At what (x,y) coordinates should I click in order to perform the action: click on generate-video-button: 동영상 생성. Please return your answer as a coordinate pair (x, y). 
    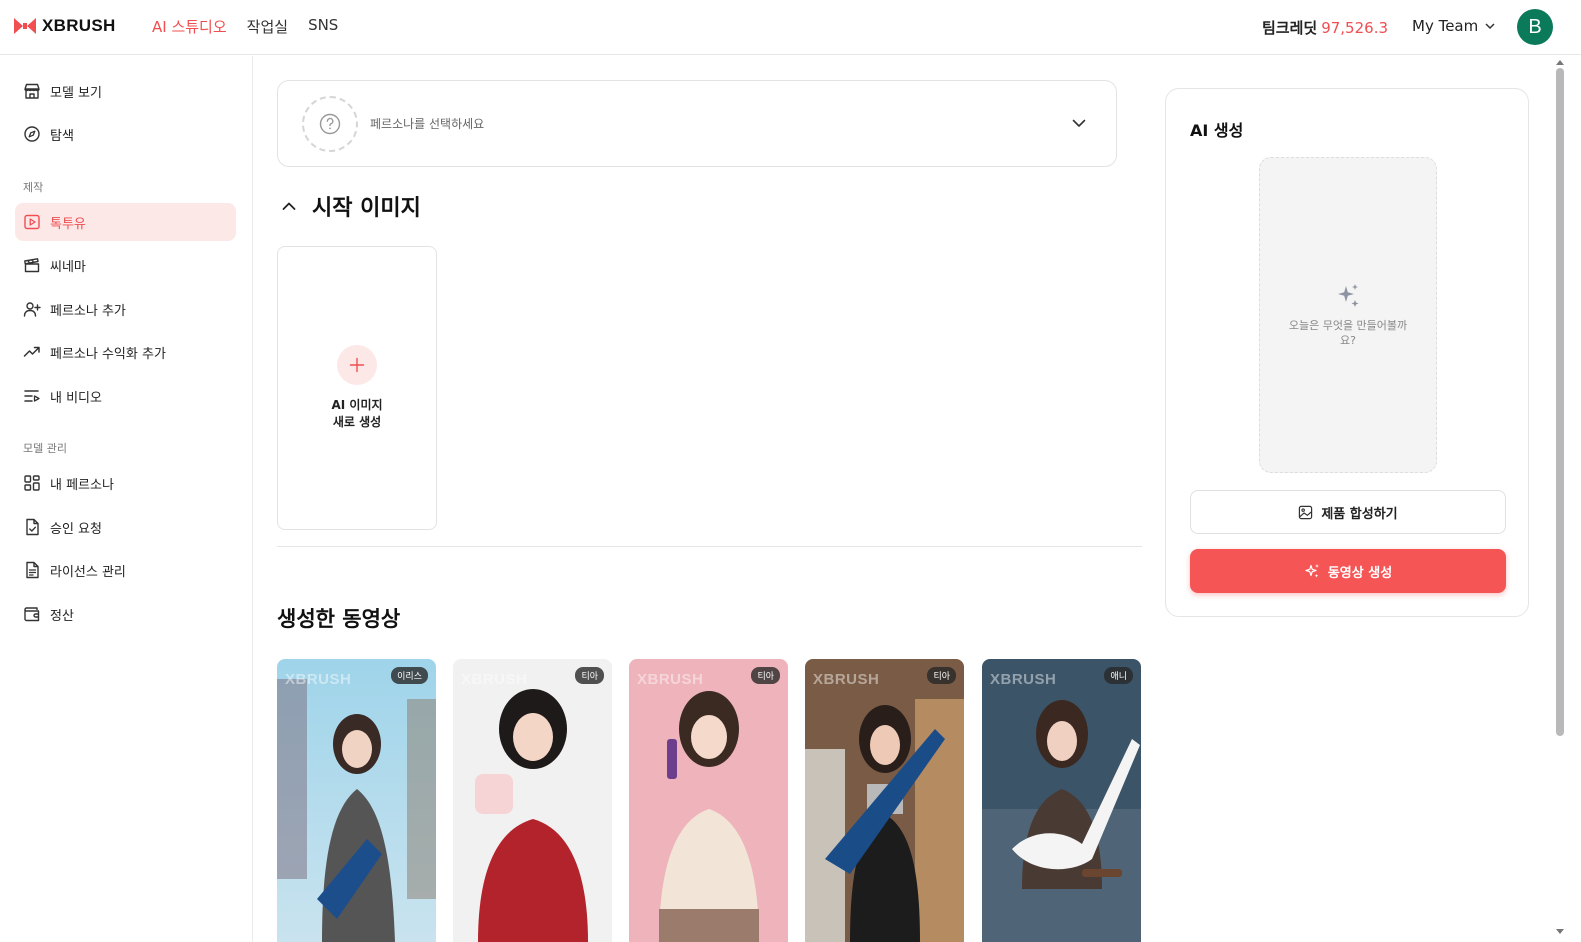
    Looking at the image, I should click on (1348, 571).